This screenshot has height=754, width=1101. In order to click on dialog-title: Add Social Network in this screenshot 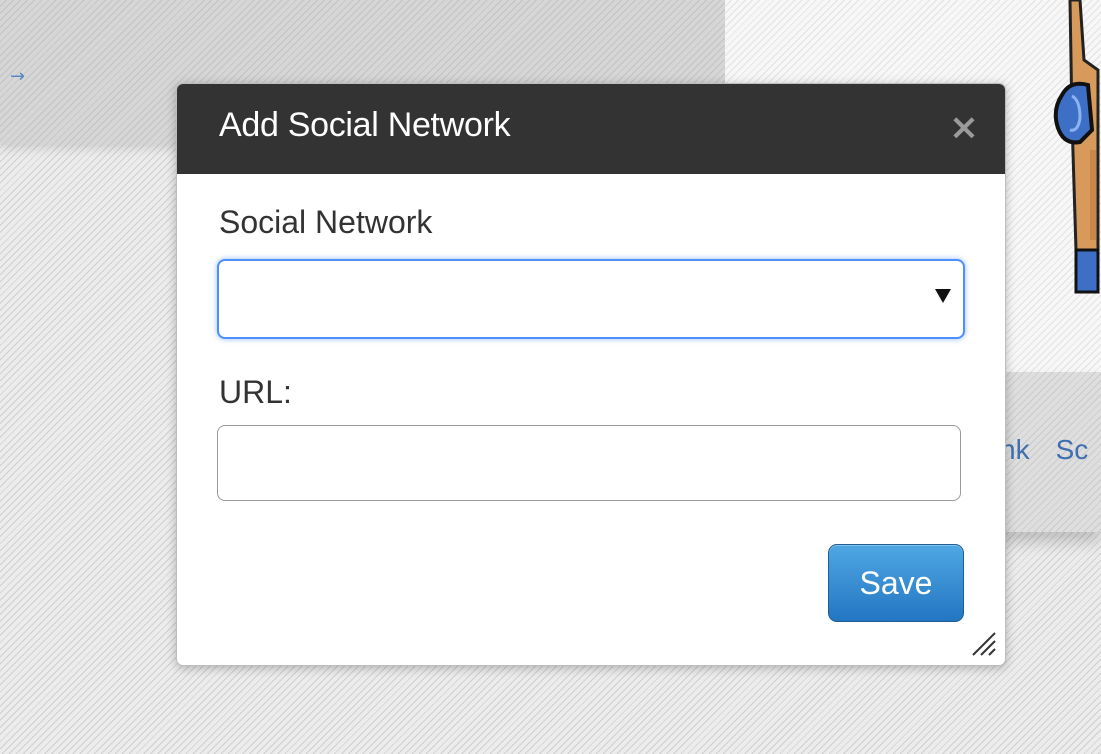, I will do `click(365, 125)`.